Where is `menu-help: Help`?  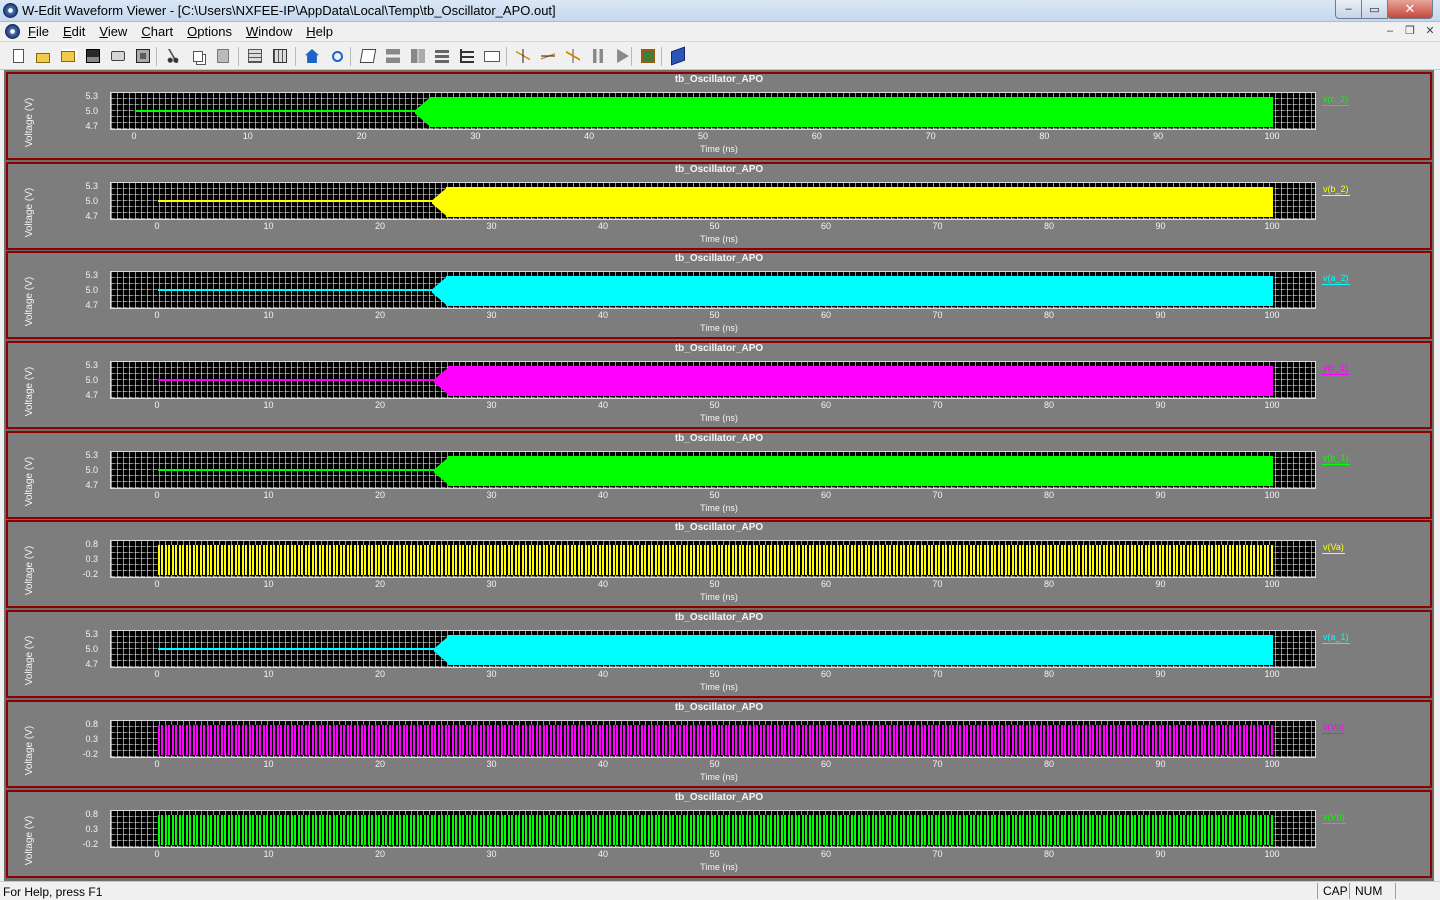 menu-help: Help is located at coordinates (319, 31).